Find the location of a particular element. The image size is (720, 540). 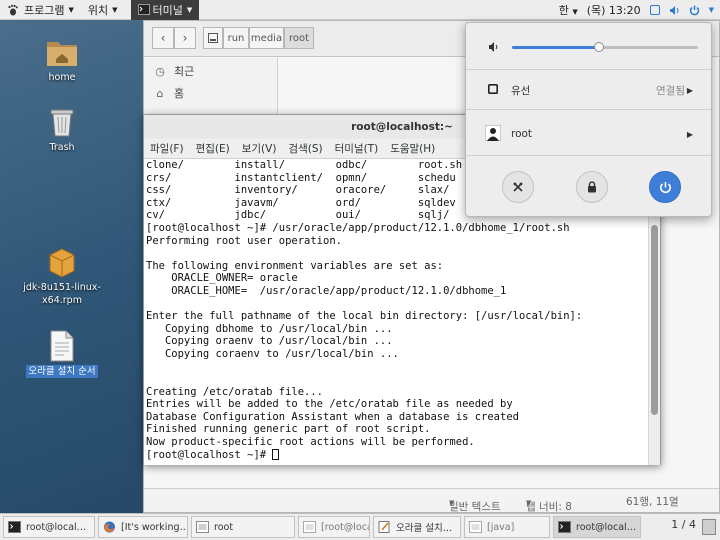

menu-terminal: 터미널(T) is located at coordinates (357, 148).